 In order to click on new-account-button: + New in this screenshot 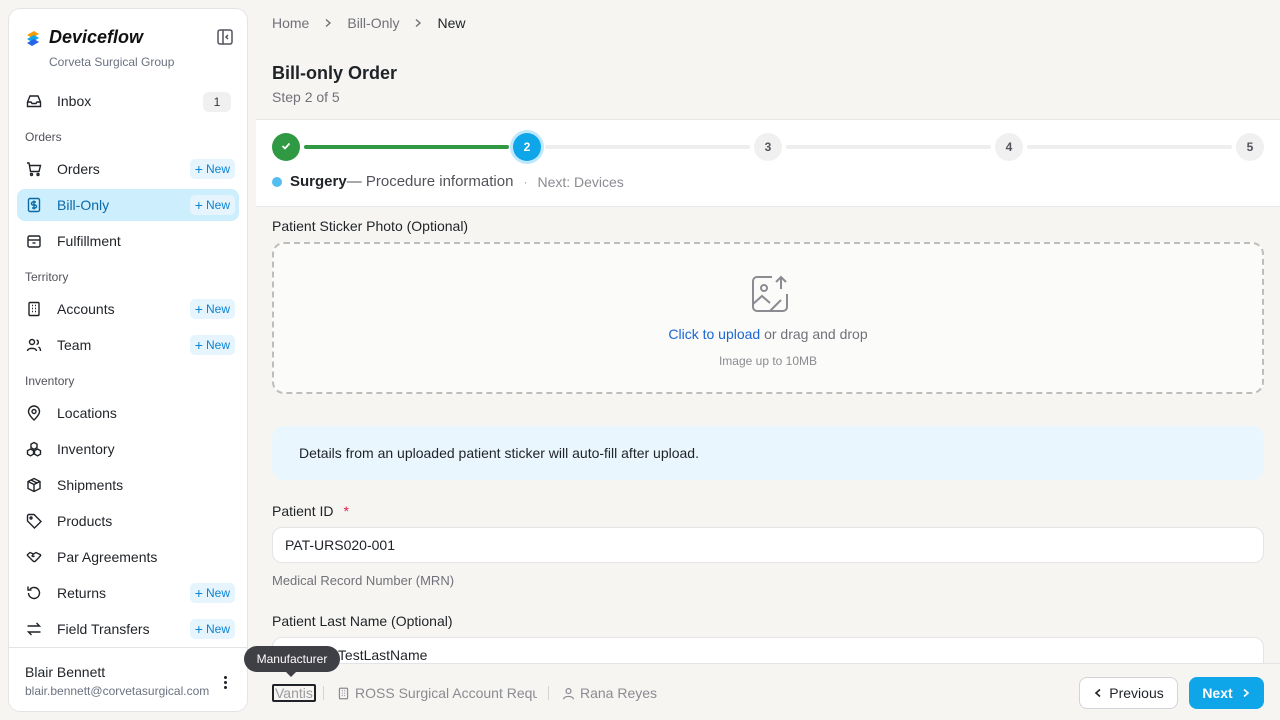, I will do `click(212, 309)`.